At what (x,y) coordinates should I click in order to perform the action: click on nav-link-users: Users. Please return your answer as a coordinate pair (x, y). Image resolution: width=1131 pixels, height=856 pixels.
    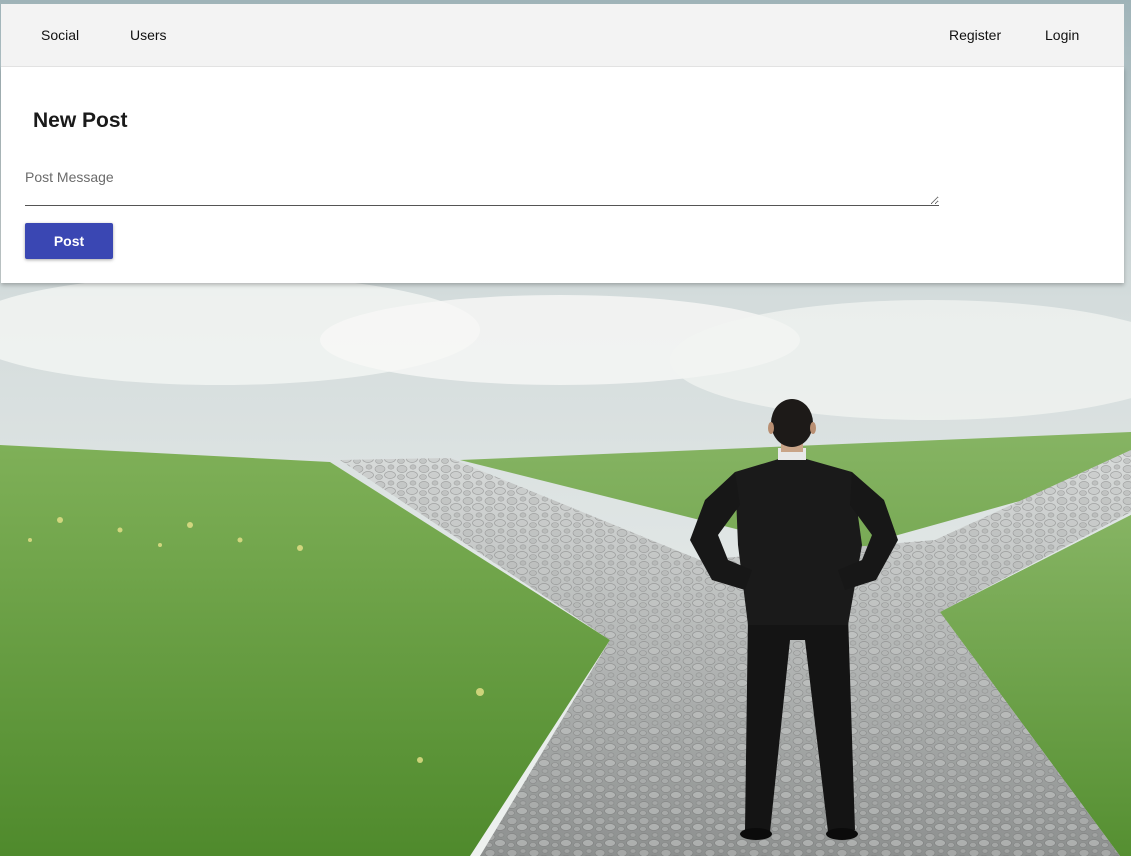
    Looking at the image, I should click on (148, 35).